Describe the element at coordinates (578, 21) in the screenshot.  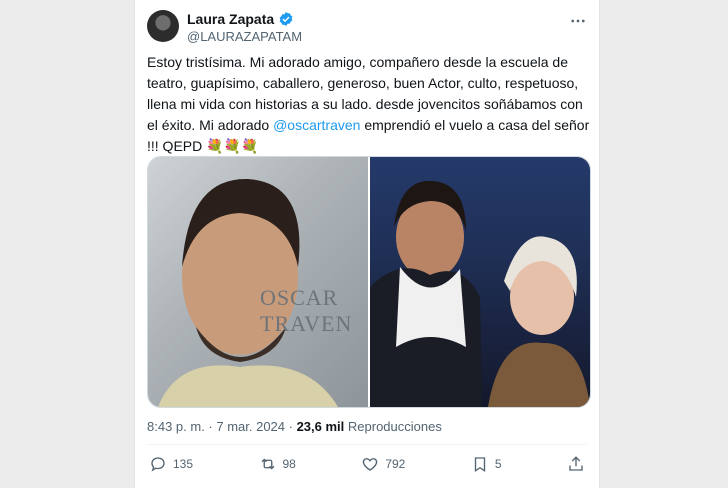
I see `more-icon` at that location.